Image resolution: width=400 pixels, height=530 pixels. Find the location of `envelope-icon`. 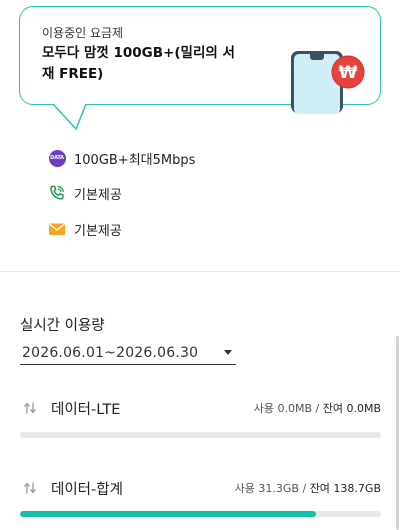

envelope-icon is located at coordinates (57, 229).